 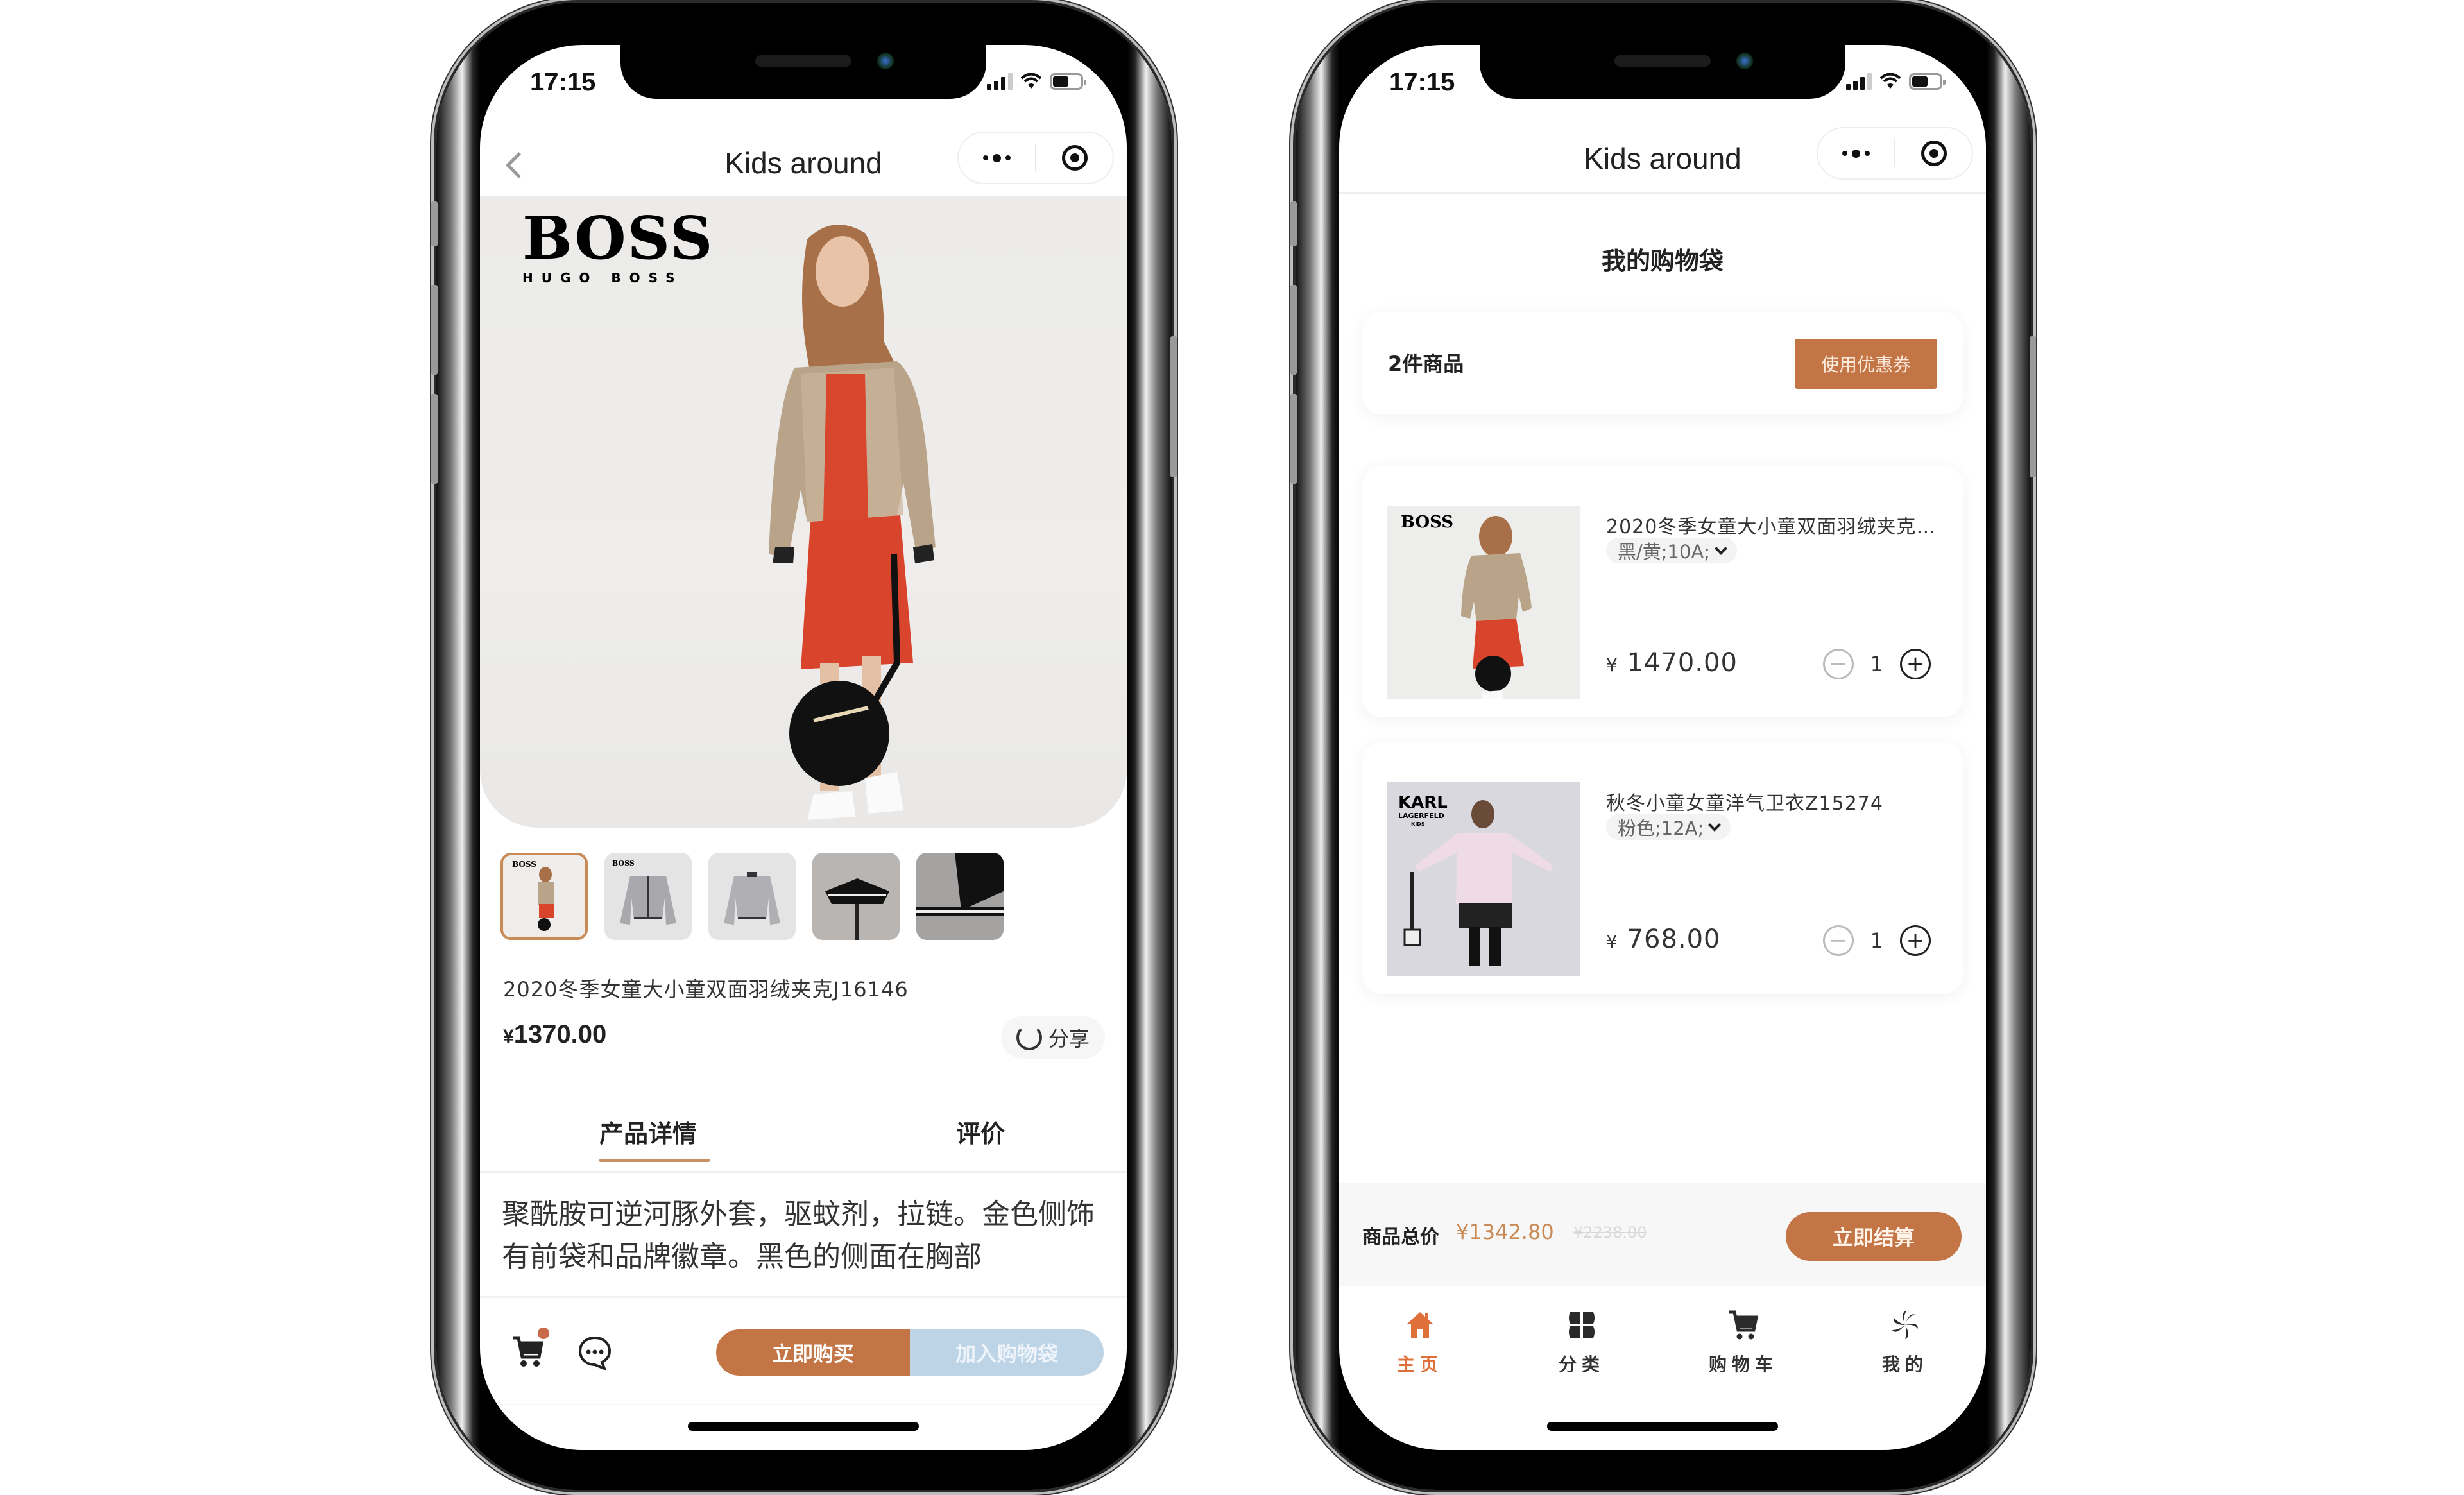 What do you see at coordinates (1007, 1352) in the screenshot?
I see `add-to-bag-button: 加入购物袋` at bounding box center [1007, 1352].